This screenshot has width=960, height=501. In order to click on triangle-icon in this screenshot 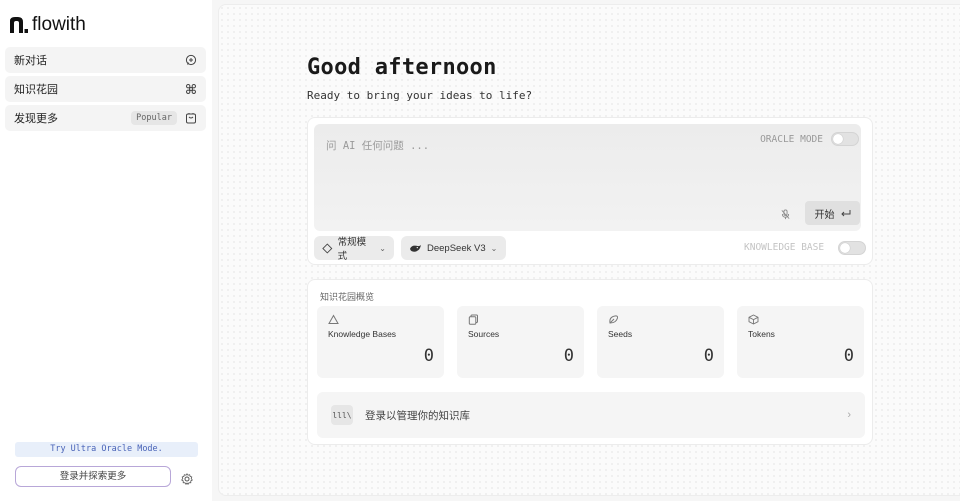, I will do `click(333, 319)`.